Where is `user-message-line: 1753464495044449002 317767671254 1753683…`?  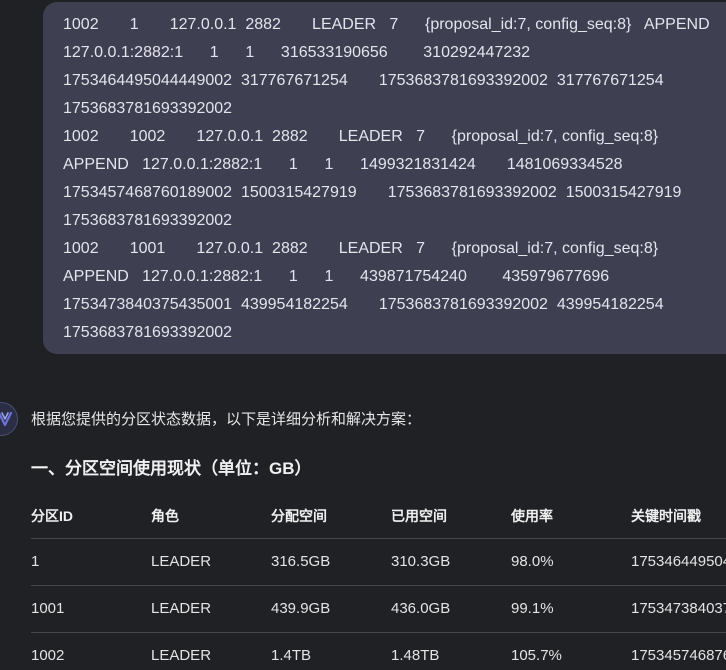 user-message-line: 1753464495044449002 317767671254 1753683… is located at coordinates (363, 80).